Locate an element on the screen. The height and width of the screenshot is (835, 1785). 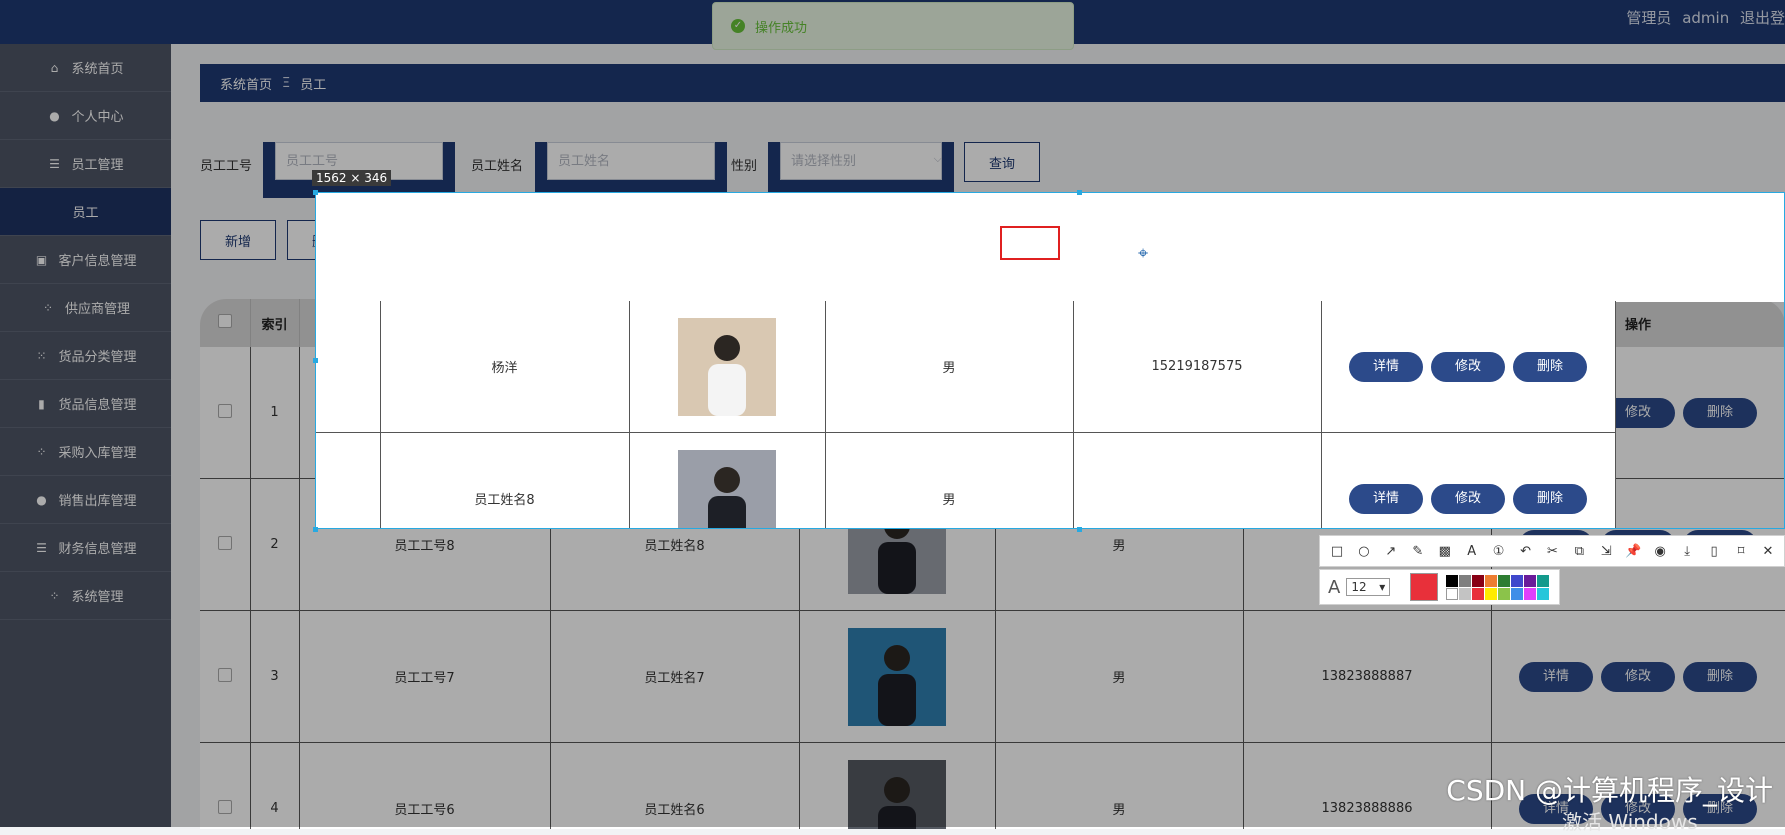
sidebar-item-10: ☰ 财务信息管理 is located at coordinates (85, 548).